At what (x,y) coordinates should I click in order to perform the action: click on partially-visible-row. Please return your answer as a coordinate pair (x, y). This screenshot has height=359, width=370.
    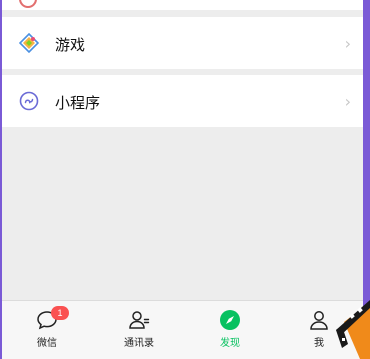
    Looking at the image, I should click on (182, 5).